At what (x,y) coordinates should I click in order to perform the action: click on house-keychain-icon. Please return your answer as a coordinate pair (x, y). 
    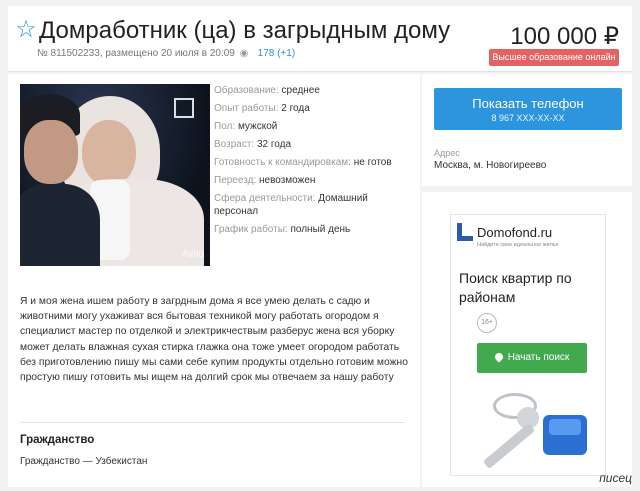
    Looking at the image, I should click on (565, 435).